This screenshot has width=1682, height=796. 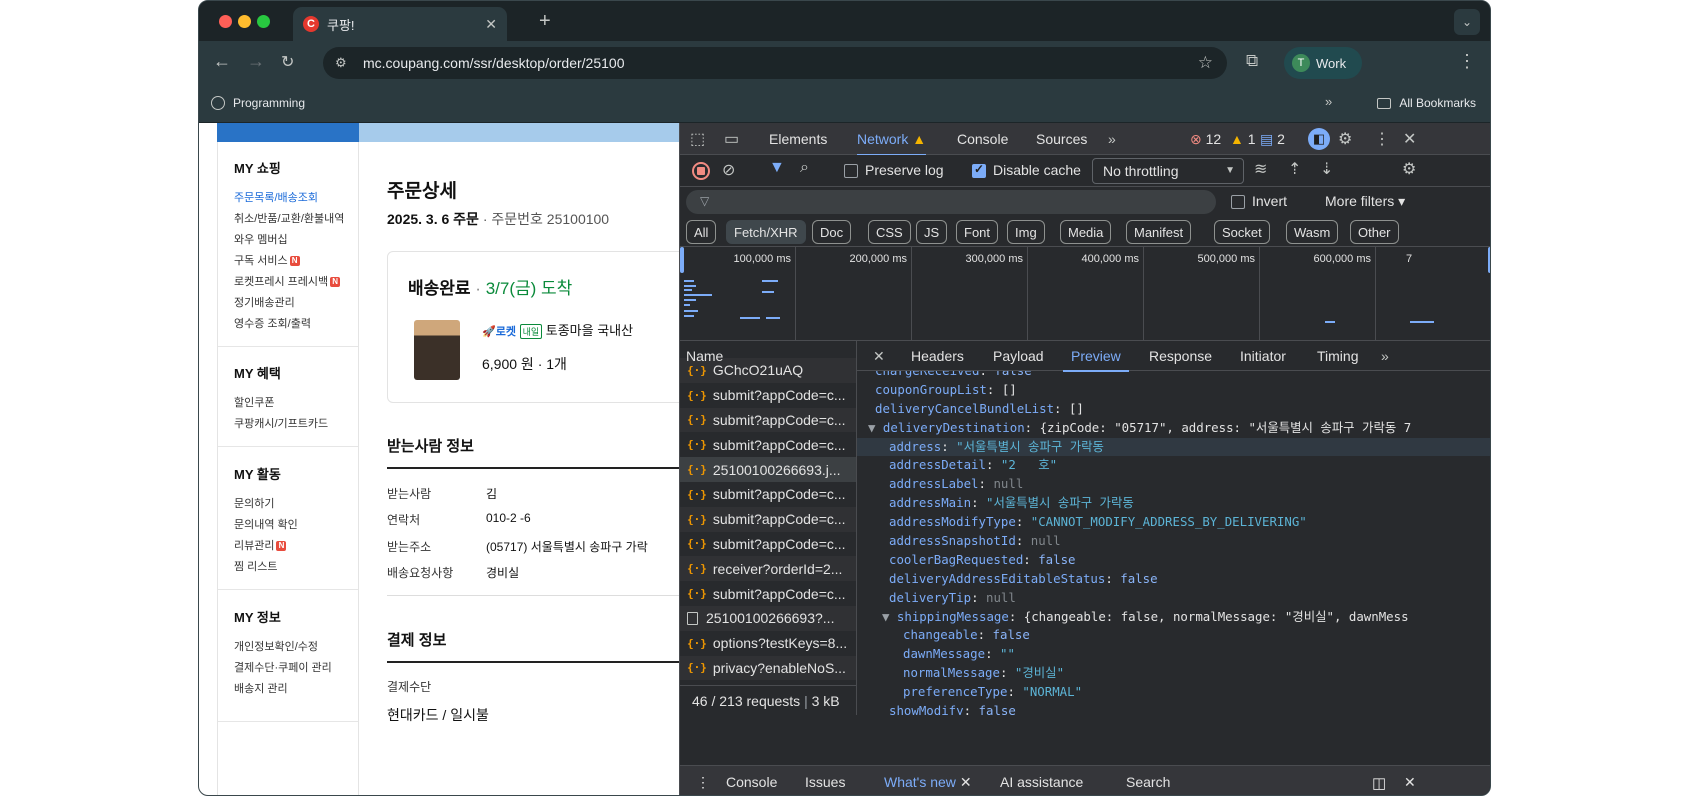 What do you see at coordinates (1252, 61) in the screenshot?
I see `extensions-icon: ⧉` at bounding box center [1252, 61].